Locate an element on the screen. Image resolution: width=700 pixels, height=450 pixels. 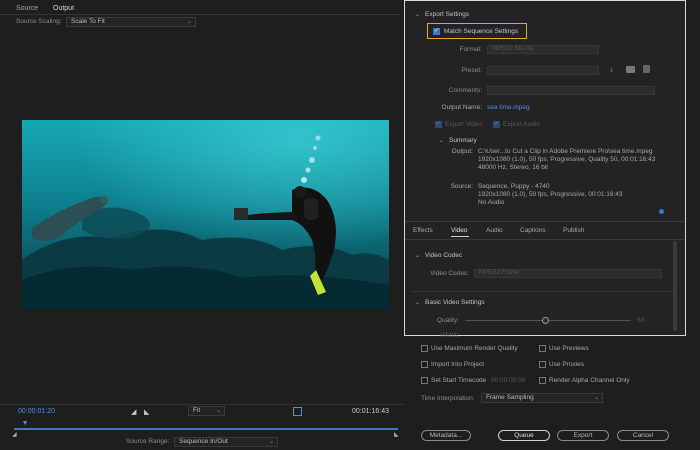
tab-captions: Captions is located at coordinates (533, 230).